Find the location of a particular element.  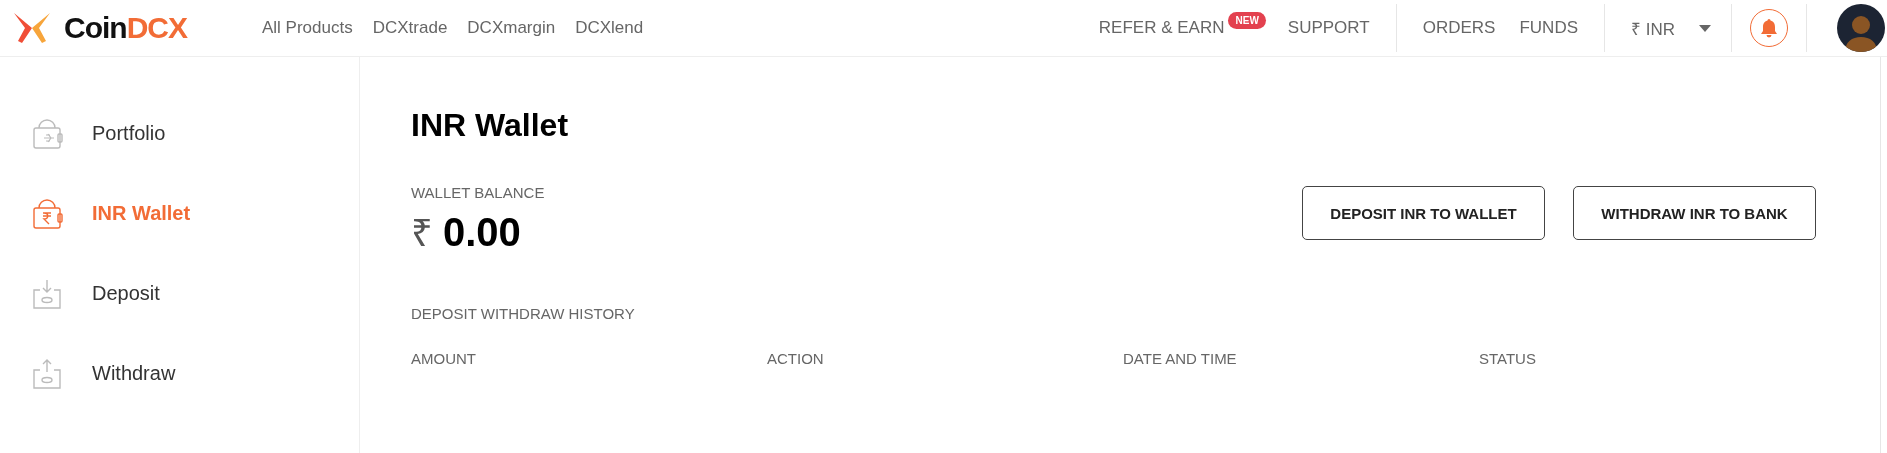

bell-icon is located at coordinates (1769, 28).